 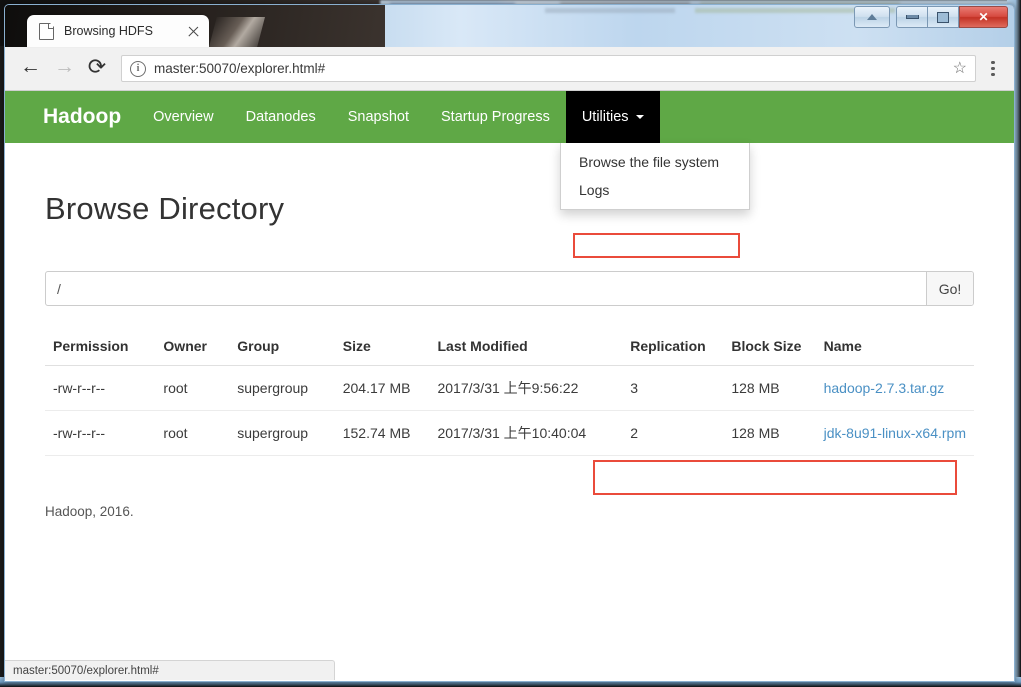 I want to click on nav-item-utilities: Utilities, so click(x=612, y=117).